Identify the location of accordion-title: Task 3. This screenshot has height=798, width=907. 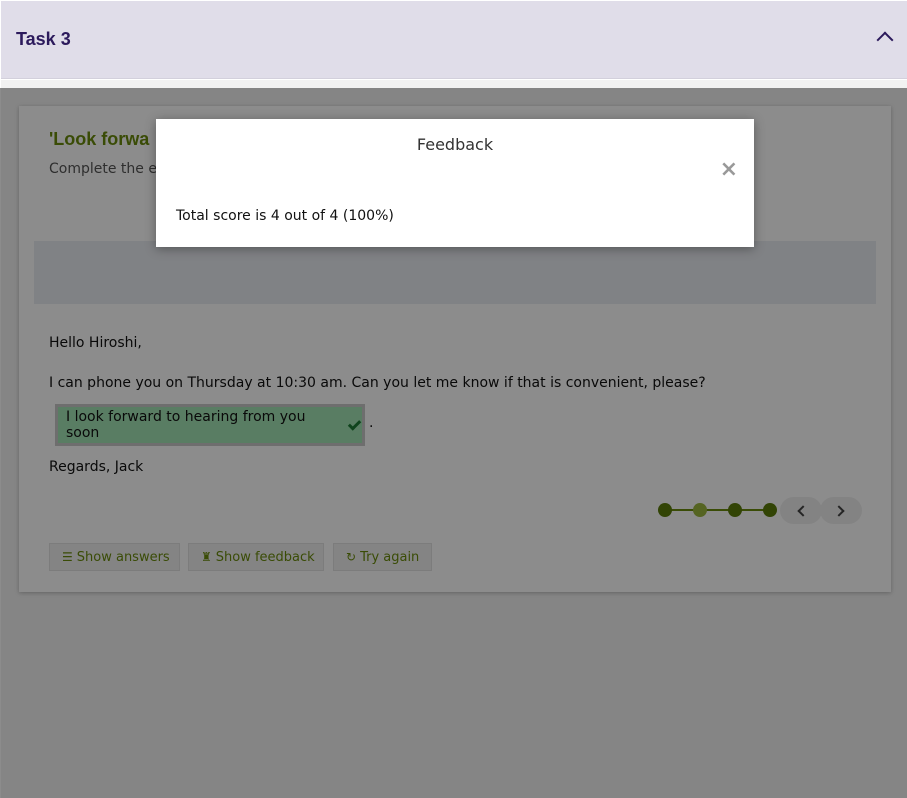
(43, 39).